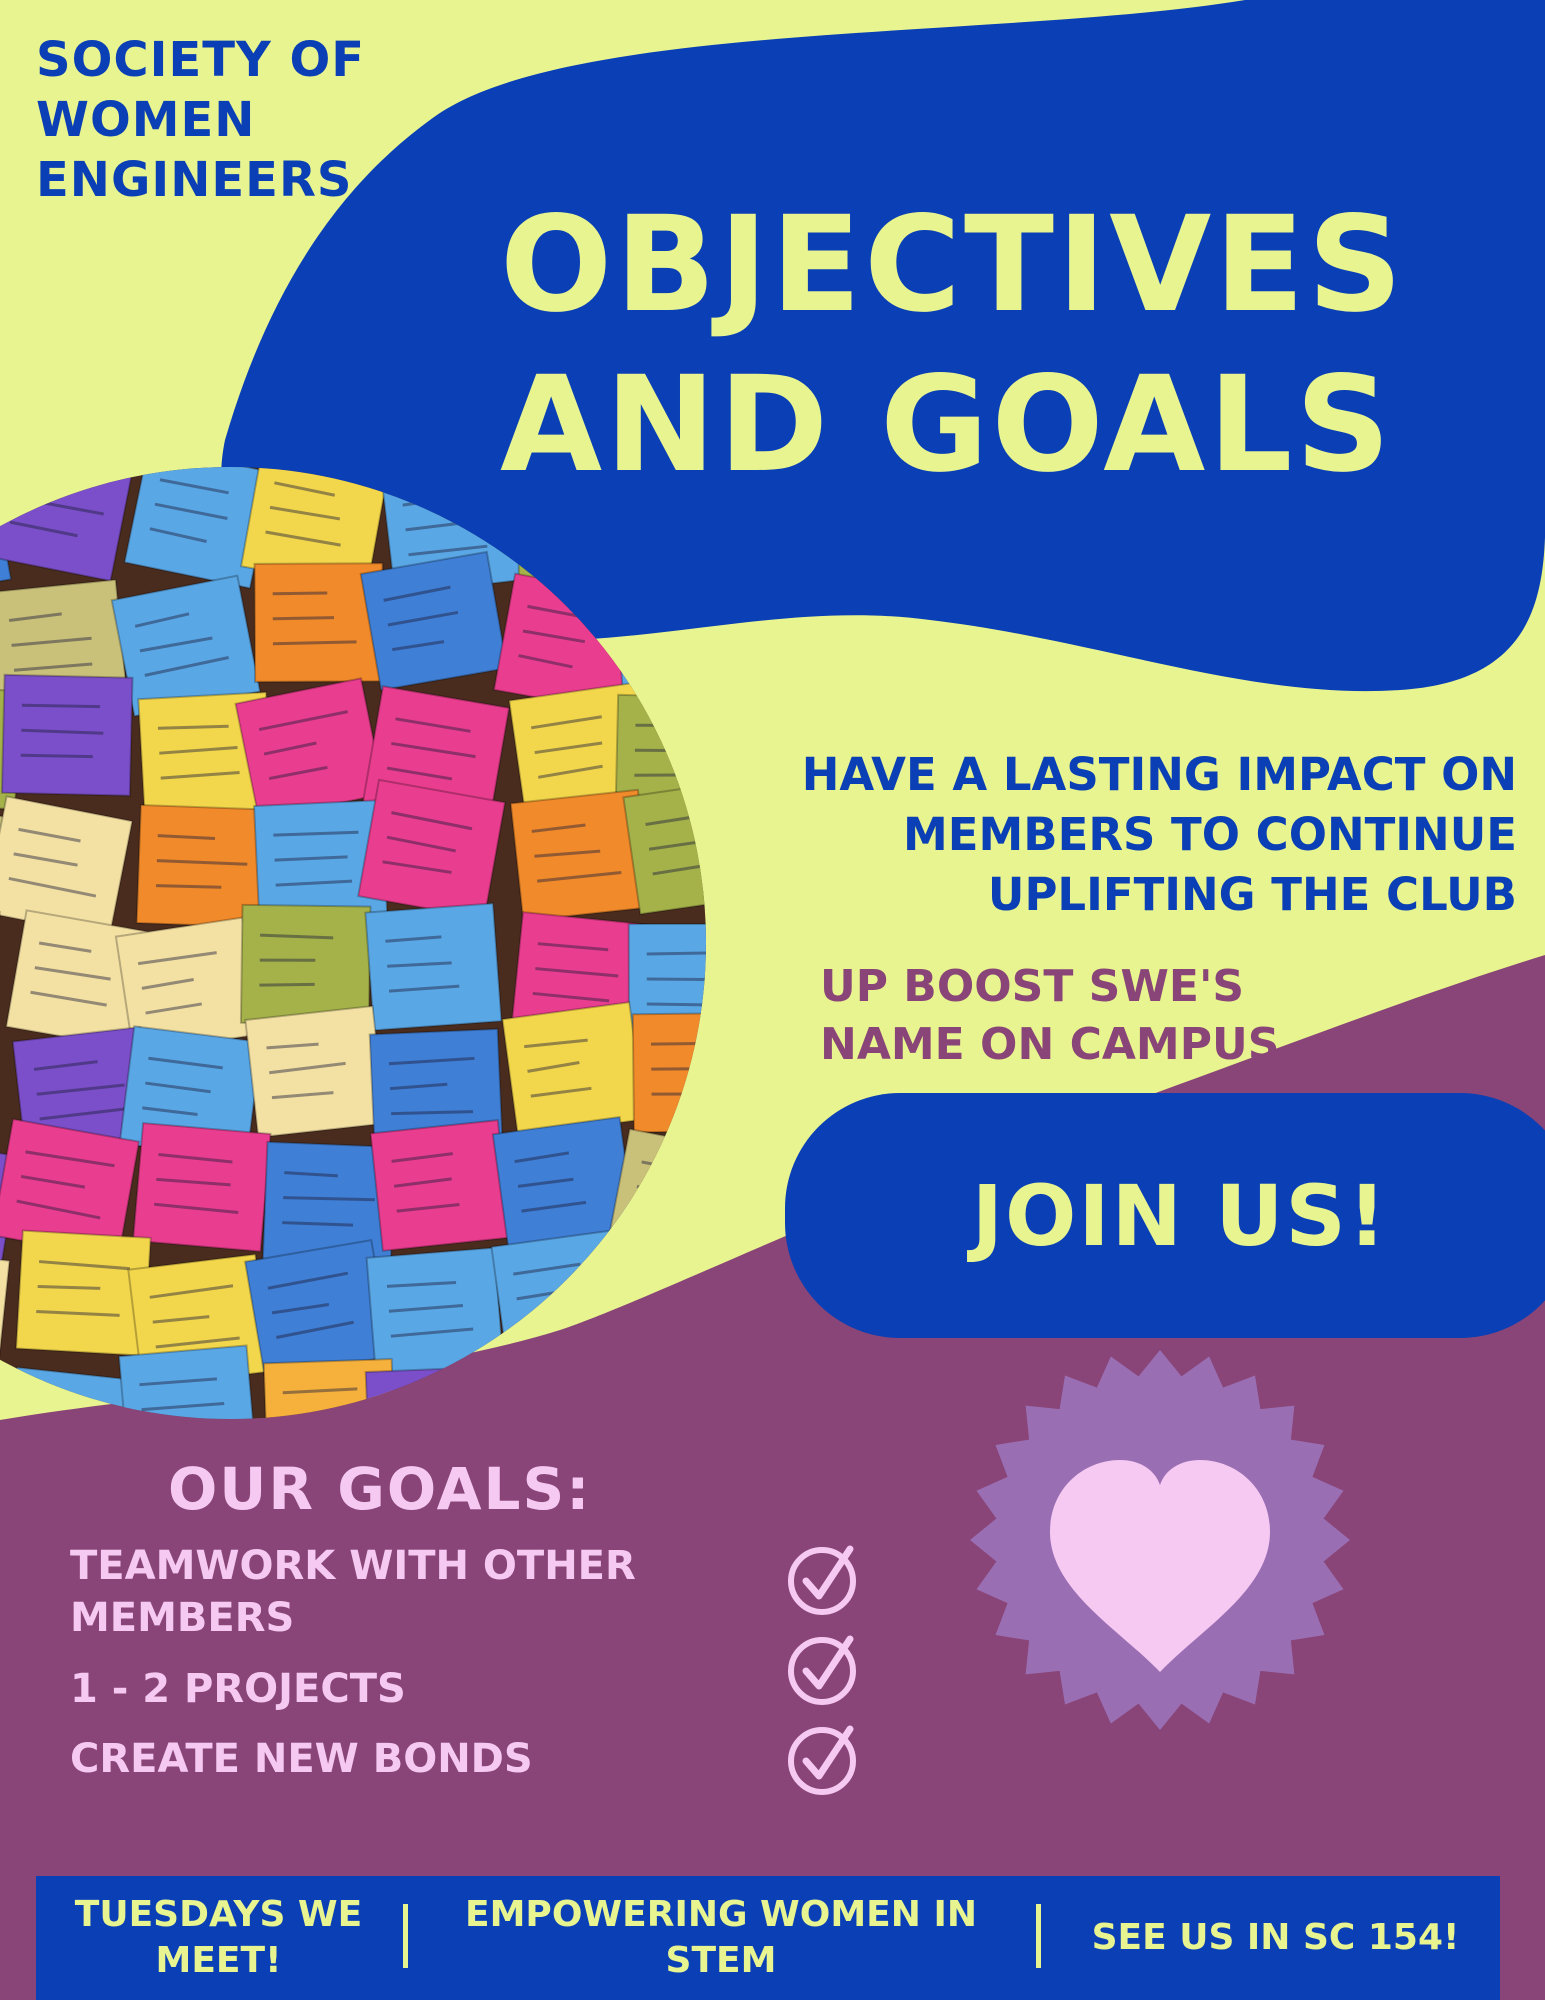 The image size is (1545, 2000). Describe the element at coordinates (353, 1592) in the screenshot. I see `goal-item: TEAMWORK WITH OTHER MEMBERS` at that location.